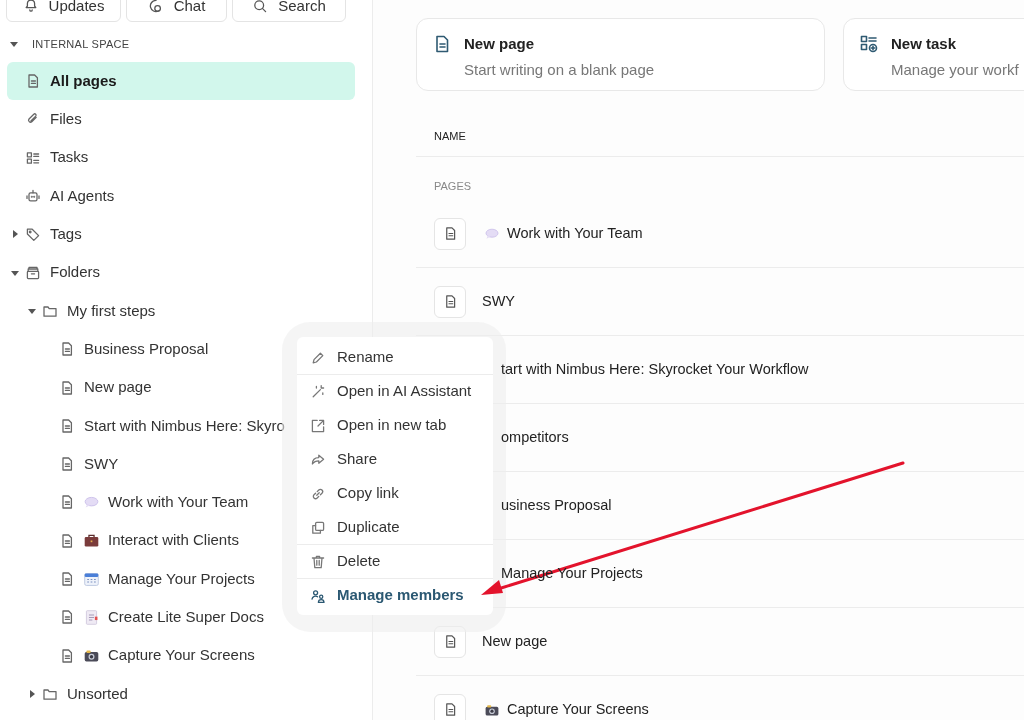  I want to click on card-title: New task, so click(924, 44).